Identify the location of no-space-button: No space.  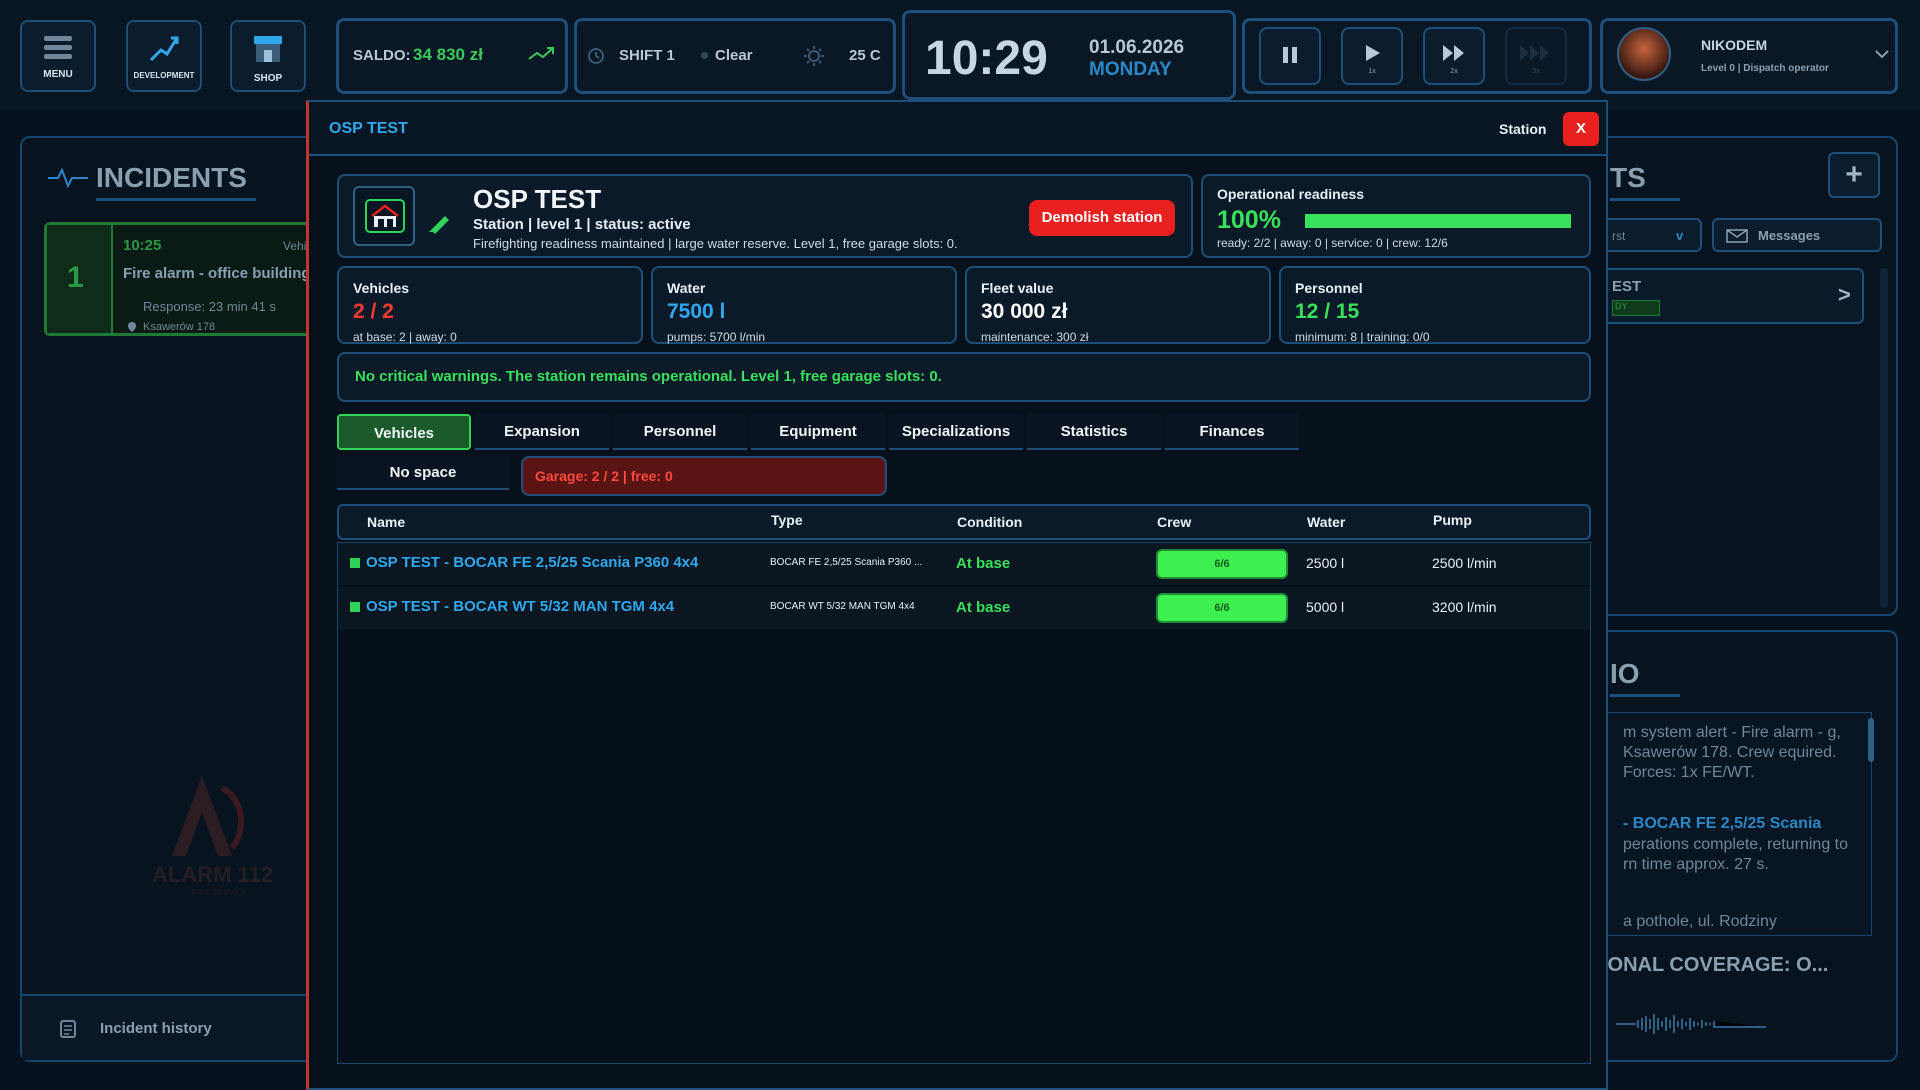
(423, 473).